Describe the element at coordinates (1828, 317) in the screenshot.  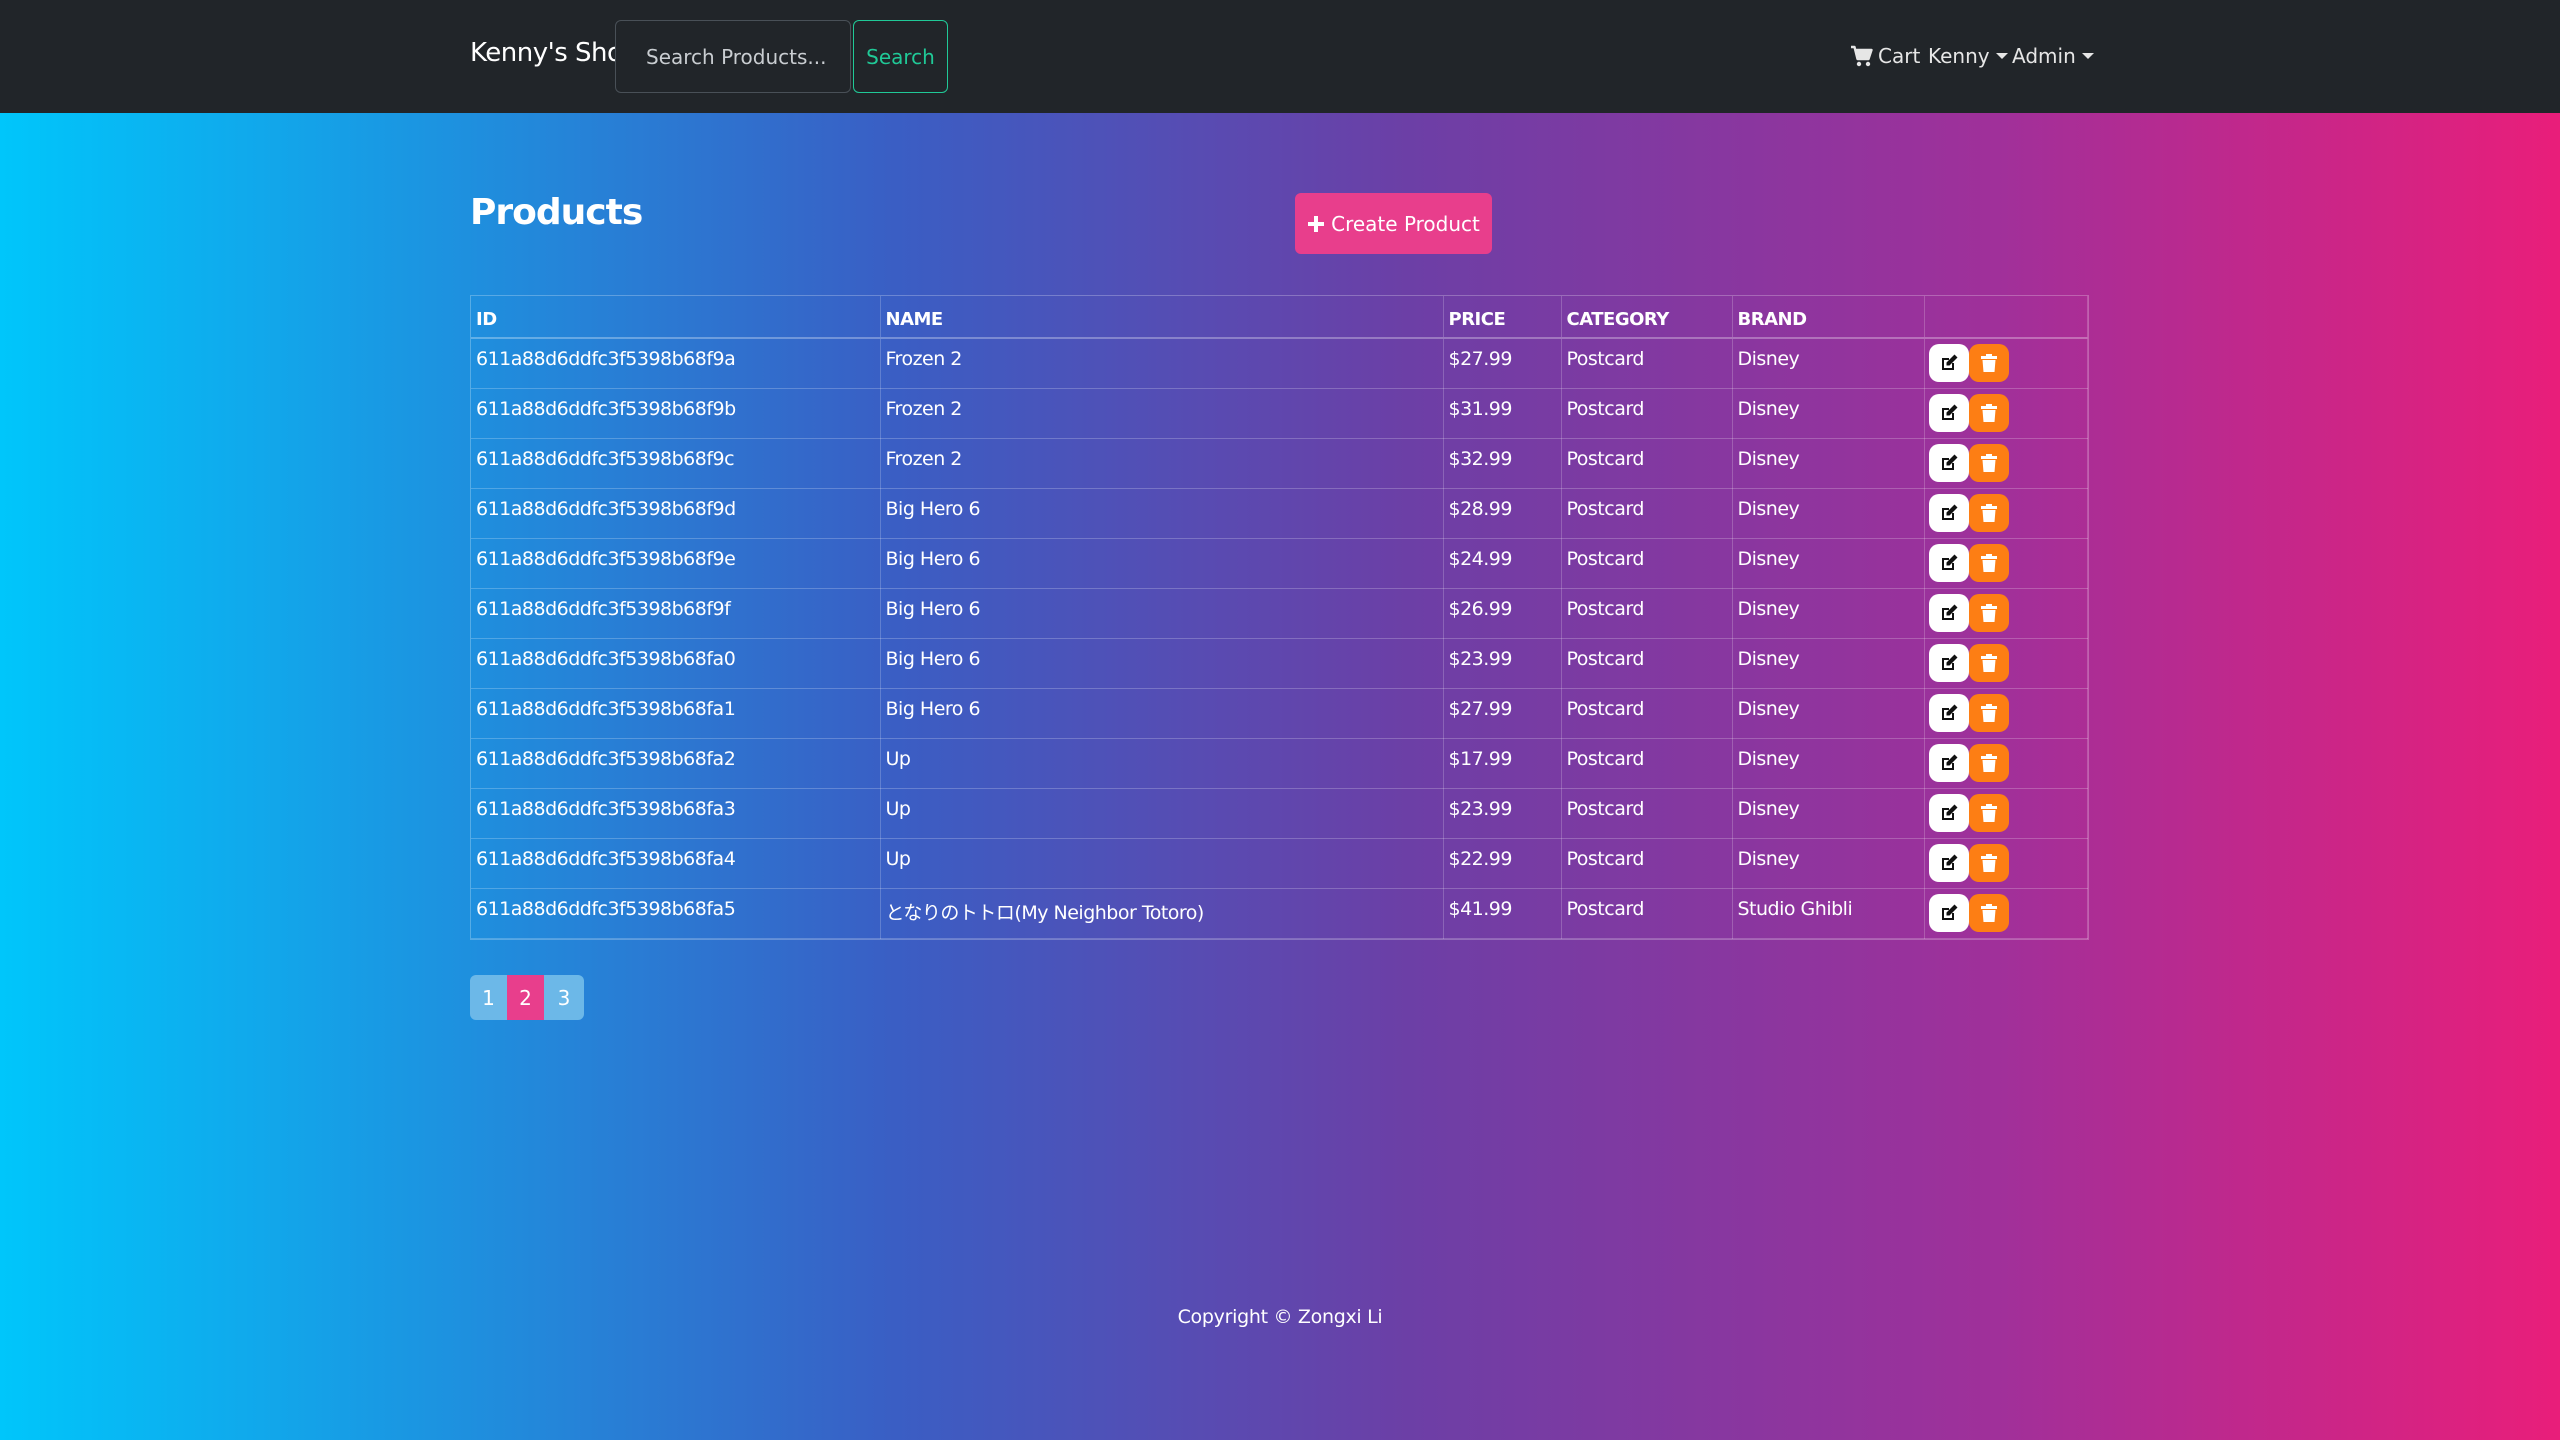
I see `header-brand: BRAND` at that location.